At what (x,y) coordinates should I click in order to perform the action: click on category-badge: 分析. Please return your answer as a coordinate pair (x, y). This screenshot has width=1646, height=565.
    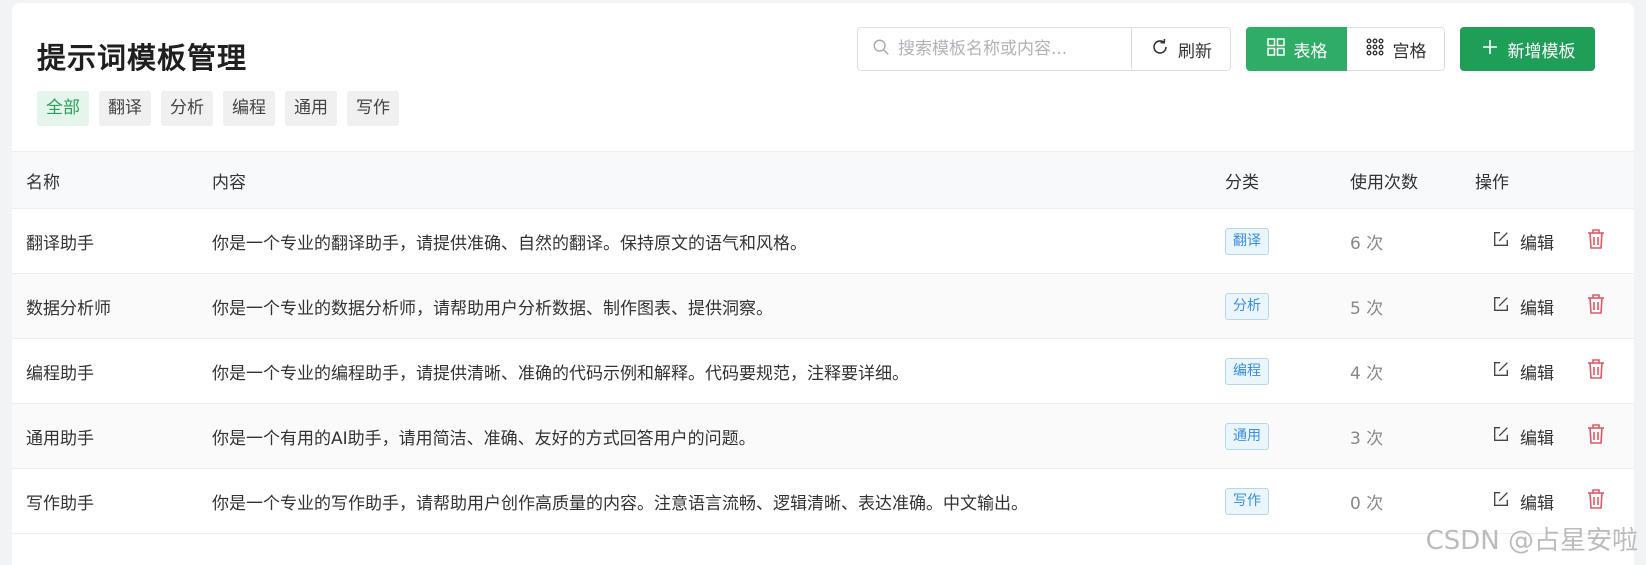
    Looking at the image, I should click on (1247, 306).